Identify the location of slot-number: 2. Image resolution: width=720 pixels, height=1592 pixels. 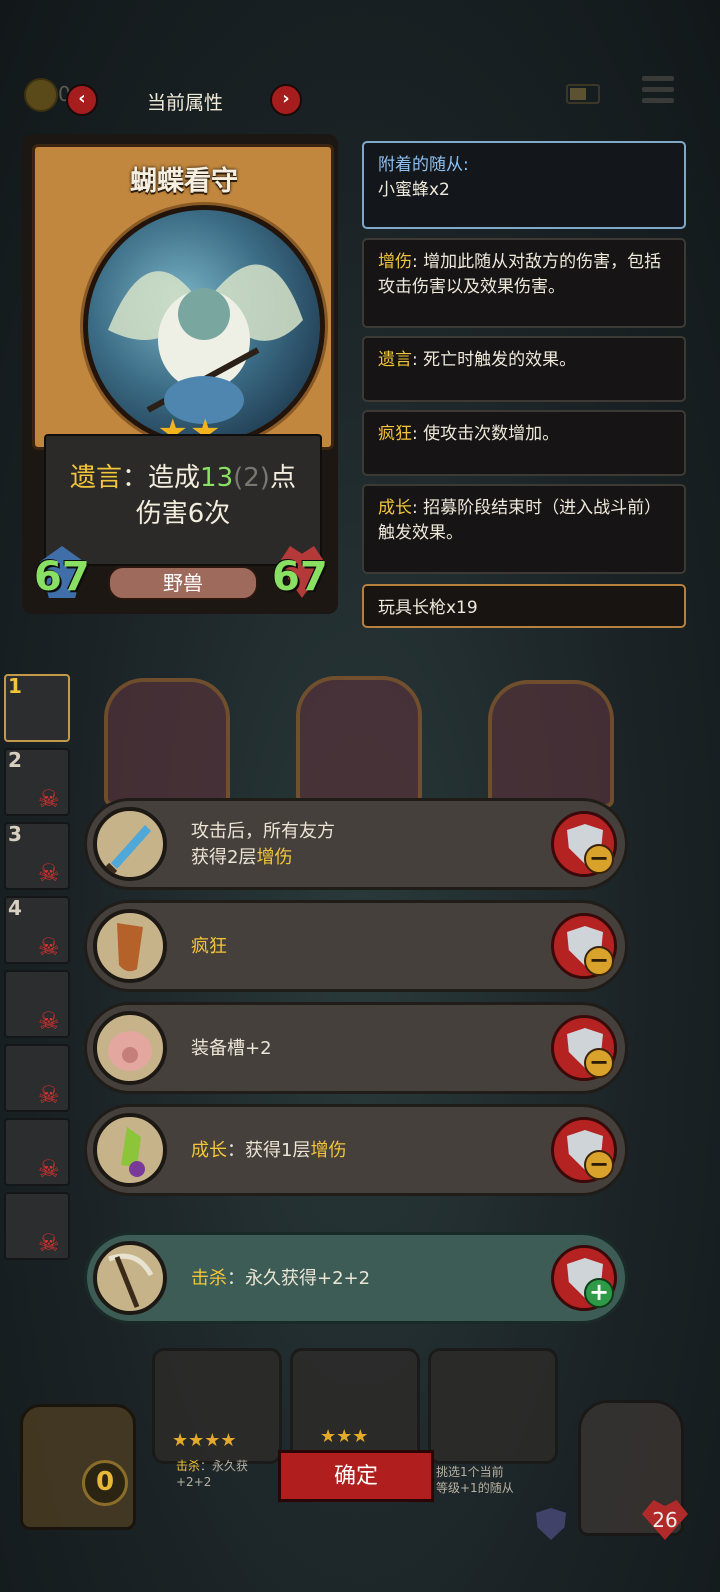
(15, 760).